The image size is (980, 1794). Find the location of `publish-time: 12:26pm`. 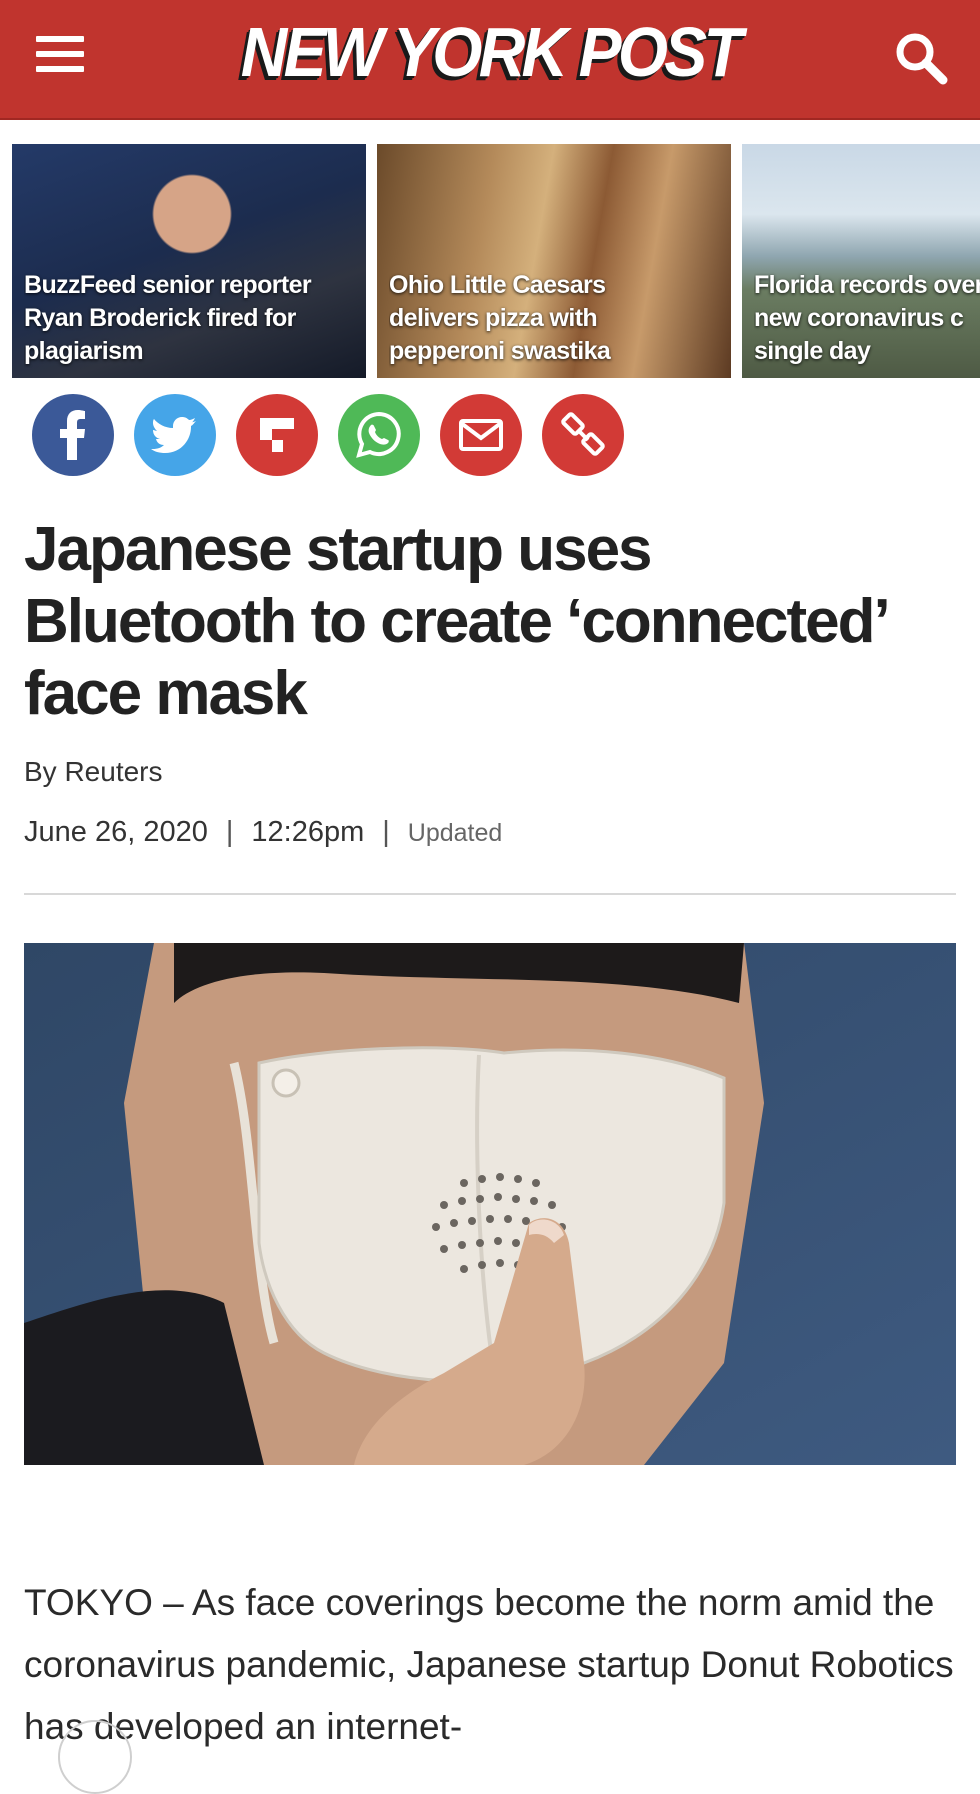

publish-time: 12:26pm is located at coordinates (308, 832).